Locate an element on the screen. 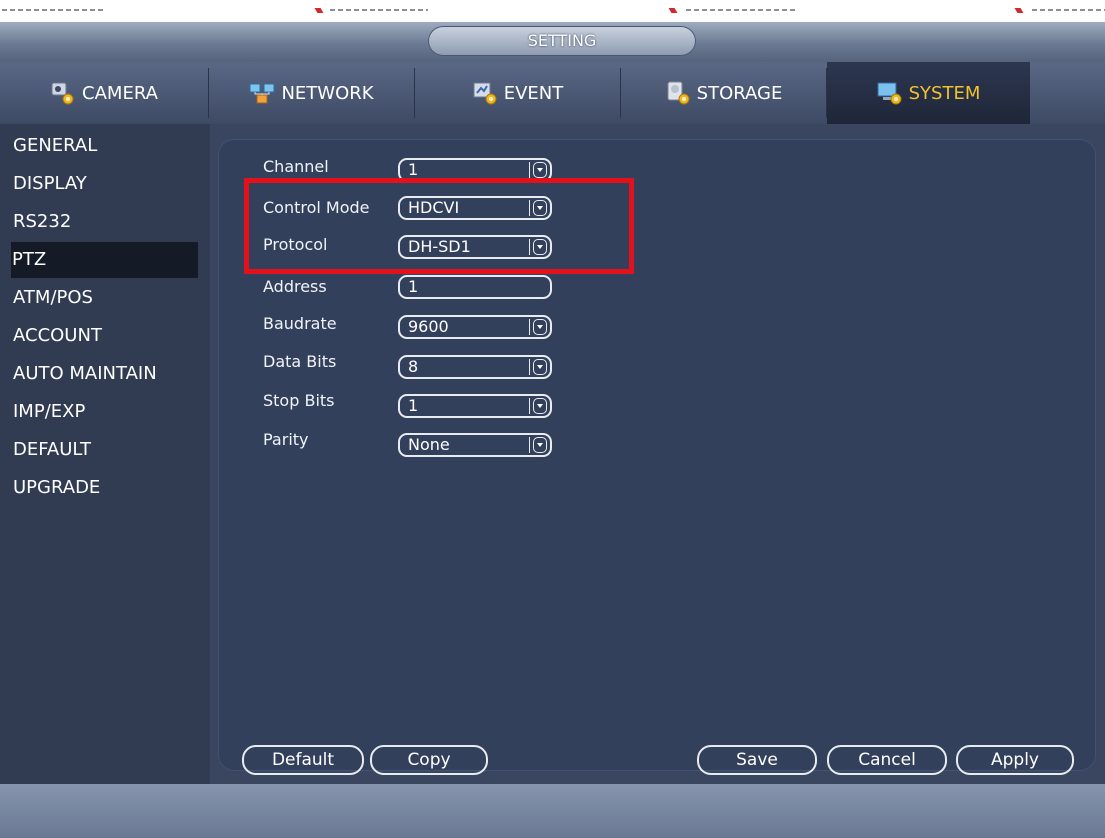  system-icon is located at coordinates (890, 93).